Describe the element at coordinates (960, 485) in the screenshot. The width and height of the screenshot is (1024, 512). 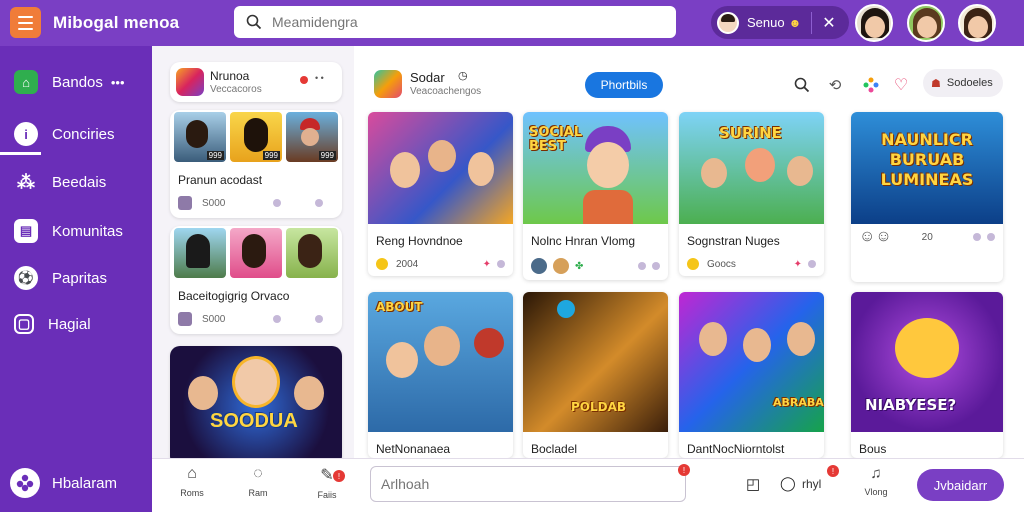
I see `send-button: Jvbaidarr` at that location.